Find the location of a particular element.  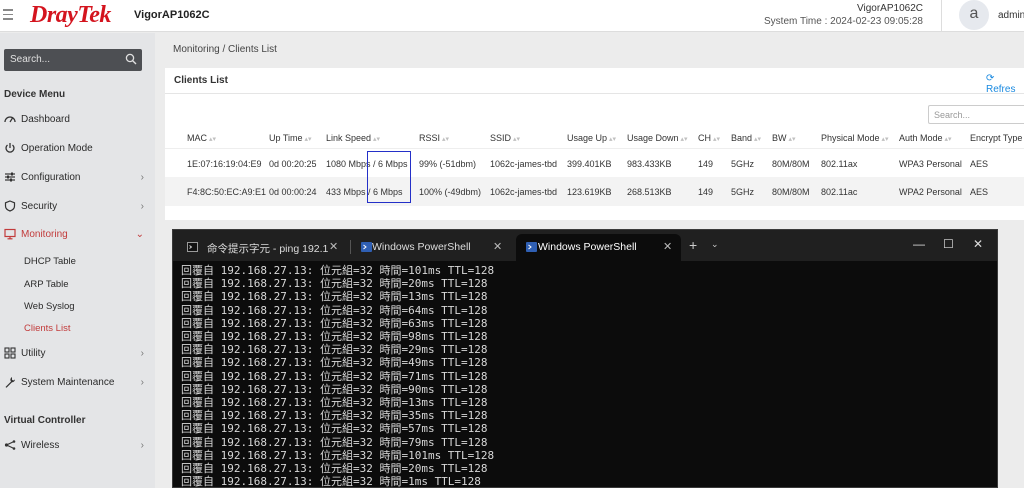

wrench-icon is located at coordinates (10, 382).